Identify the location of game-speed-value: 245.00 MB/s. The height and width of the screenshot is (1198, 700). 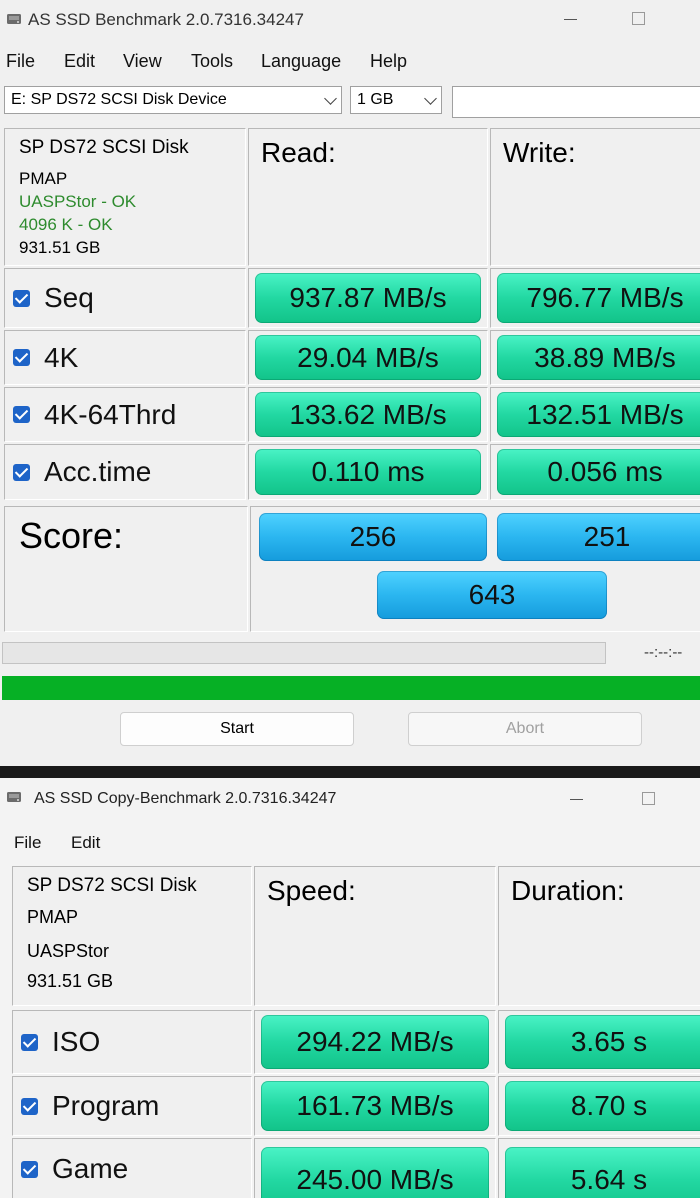
(375, 1172).